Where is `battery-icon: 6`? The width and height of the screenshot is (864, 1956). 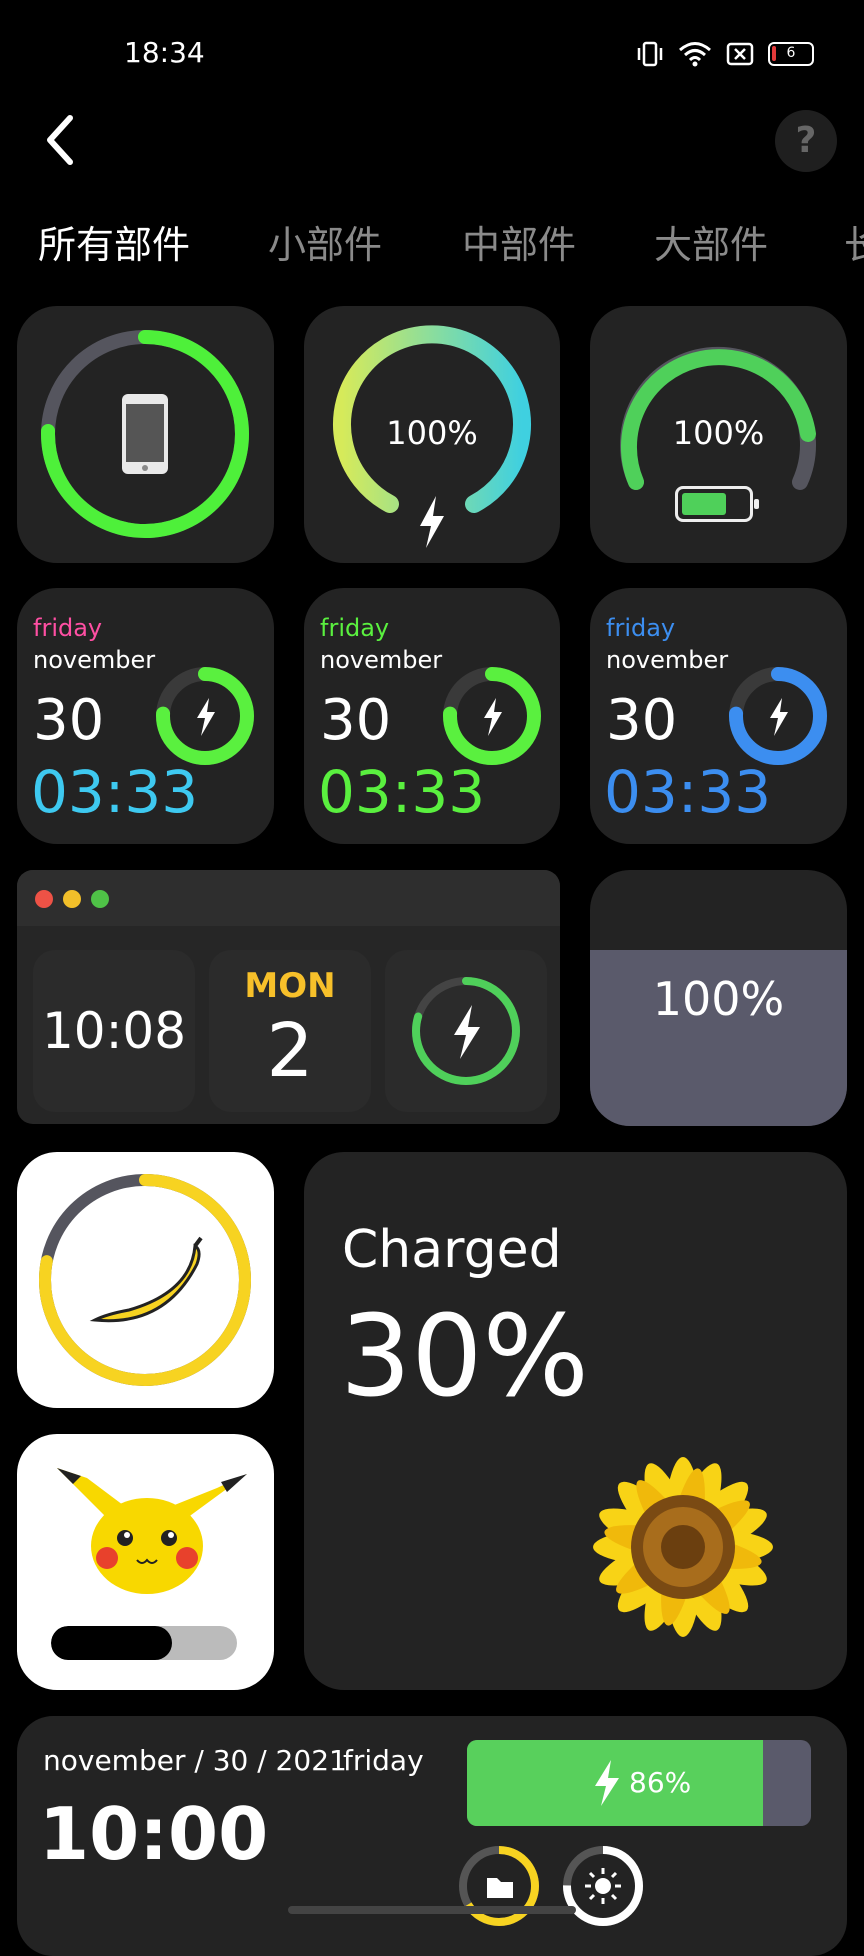 battery-icon: 6 is located at coordinates (791, 54).